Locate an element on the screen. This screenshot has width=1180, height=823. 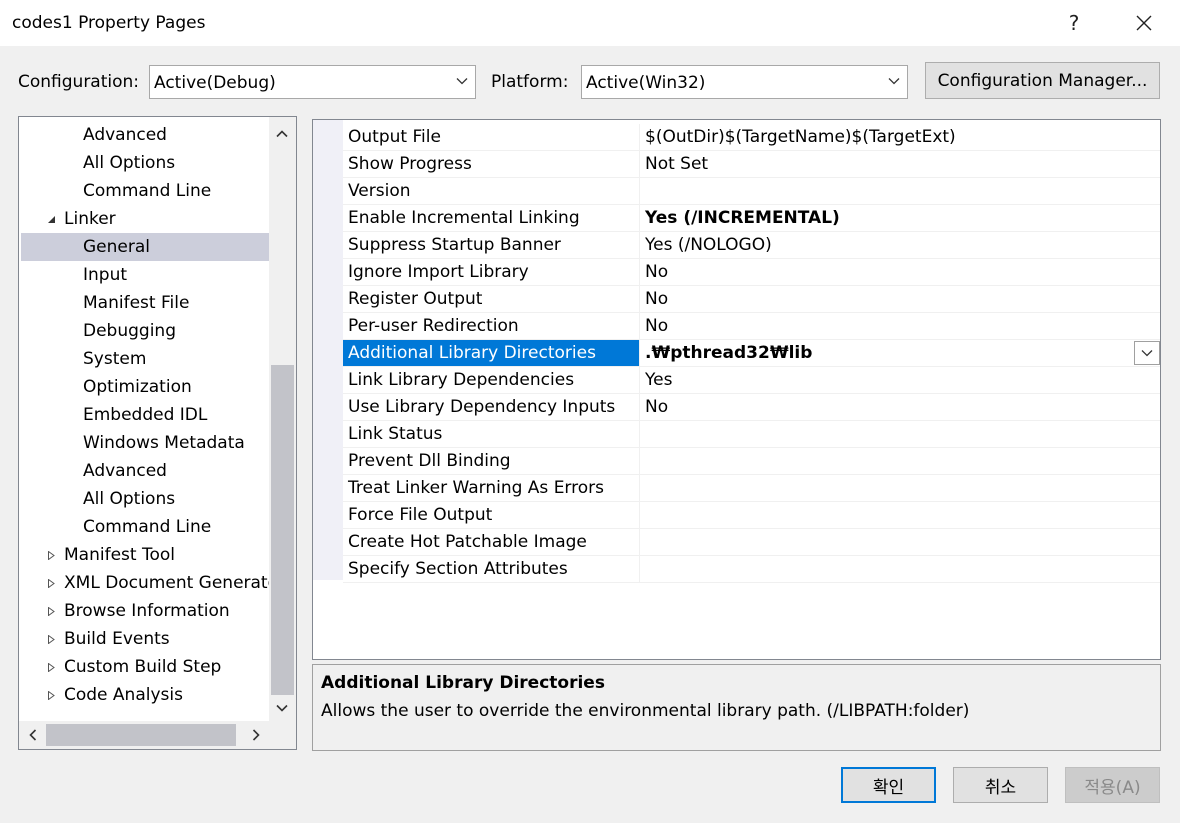
help-button: ? is located at coordinates (1074, 23).